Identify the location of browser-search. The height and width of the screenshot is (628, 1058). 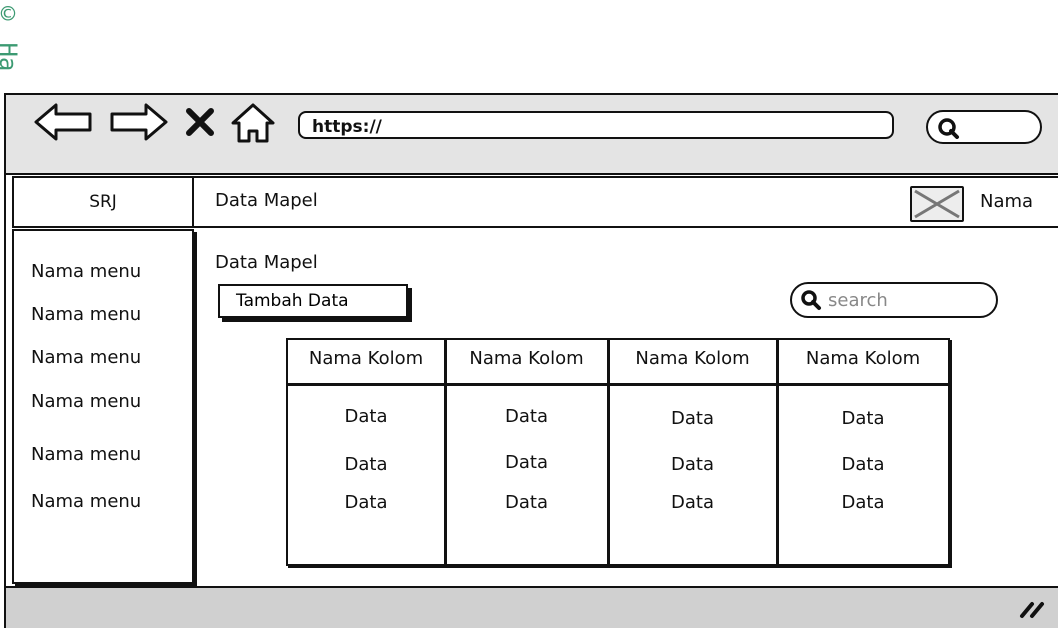
(984, 127).